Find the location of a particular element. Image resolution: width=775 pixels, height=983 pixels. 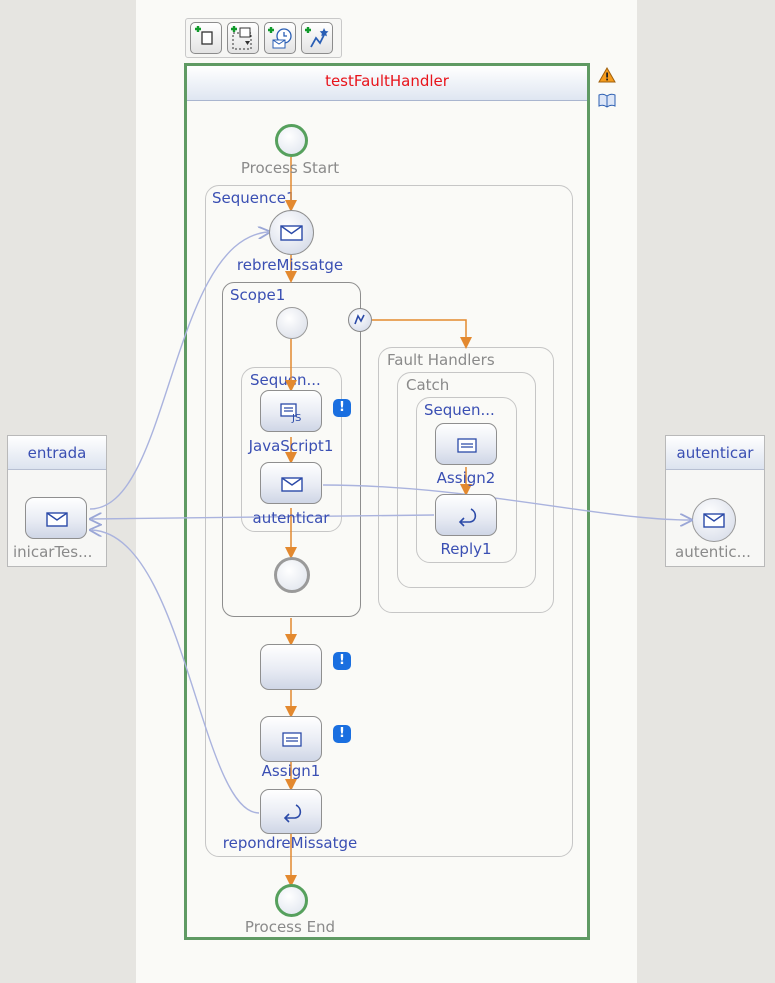

assign1-activity is located at coordinates (291, 739).